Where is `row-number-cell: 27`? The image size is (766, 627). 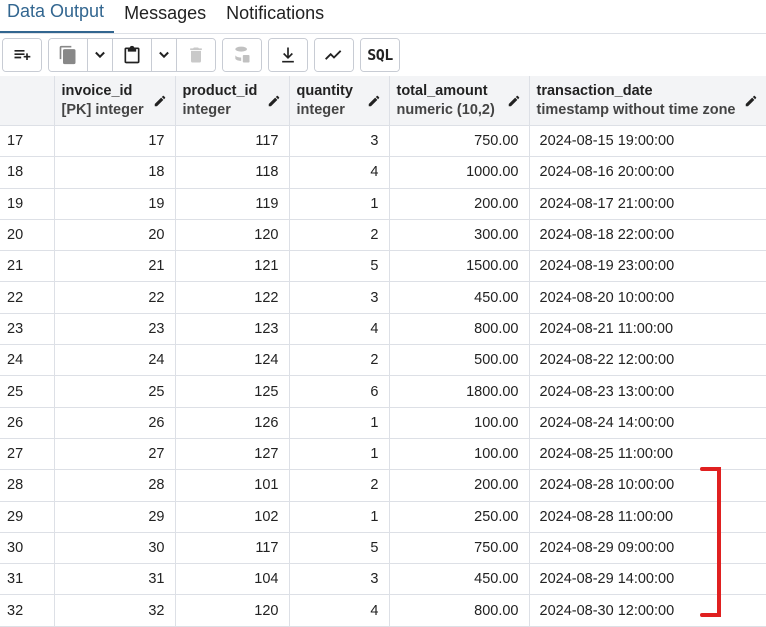 row-number-cell: 27 is located at coordinates (27, 454).